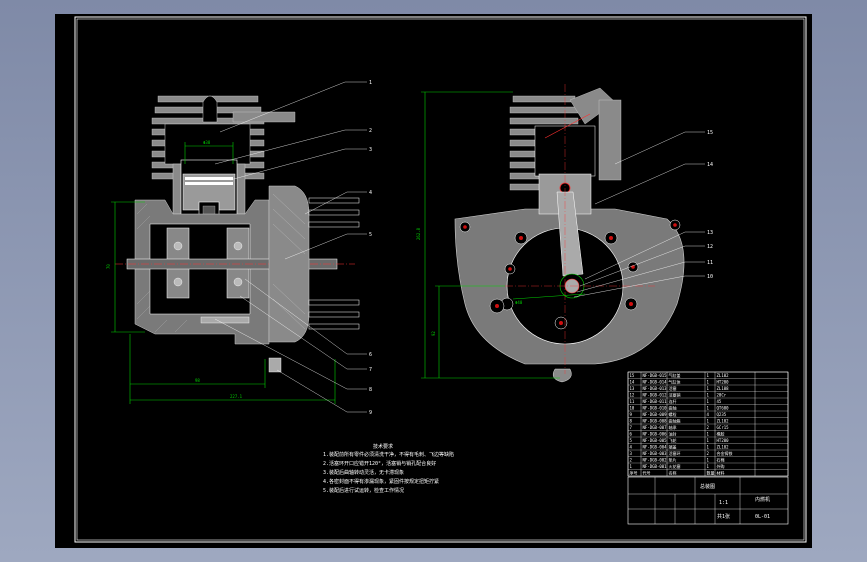  I want to click on balloon-14: 14, so click(710, 165).